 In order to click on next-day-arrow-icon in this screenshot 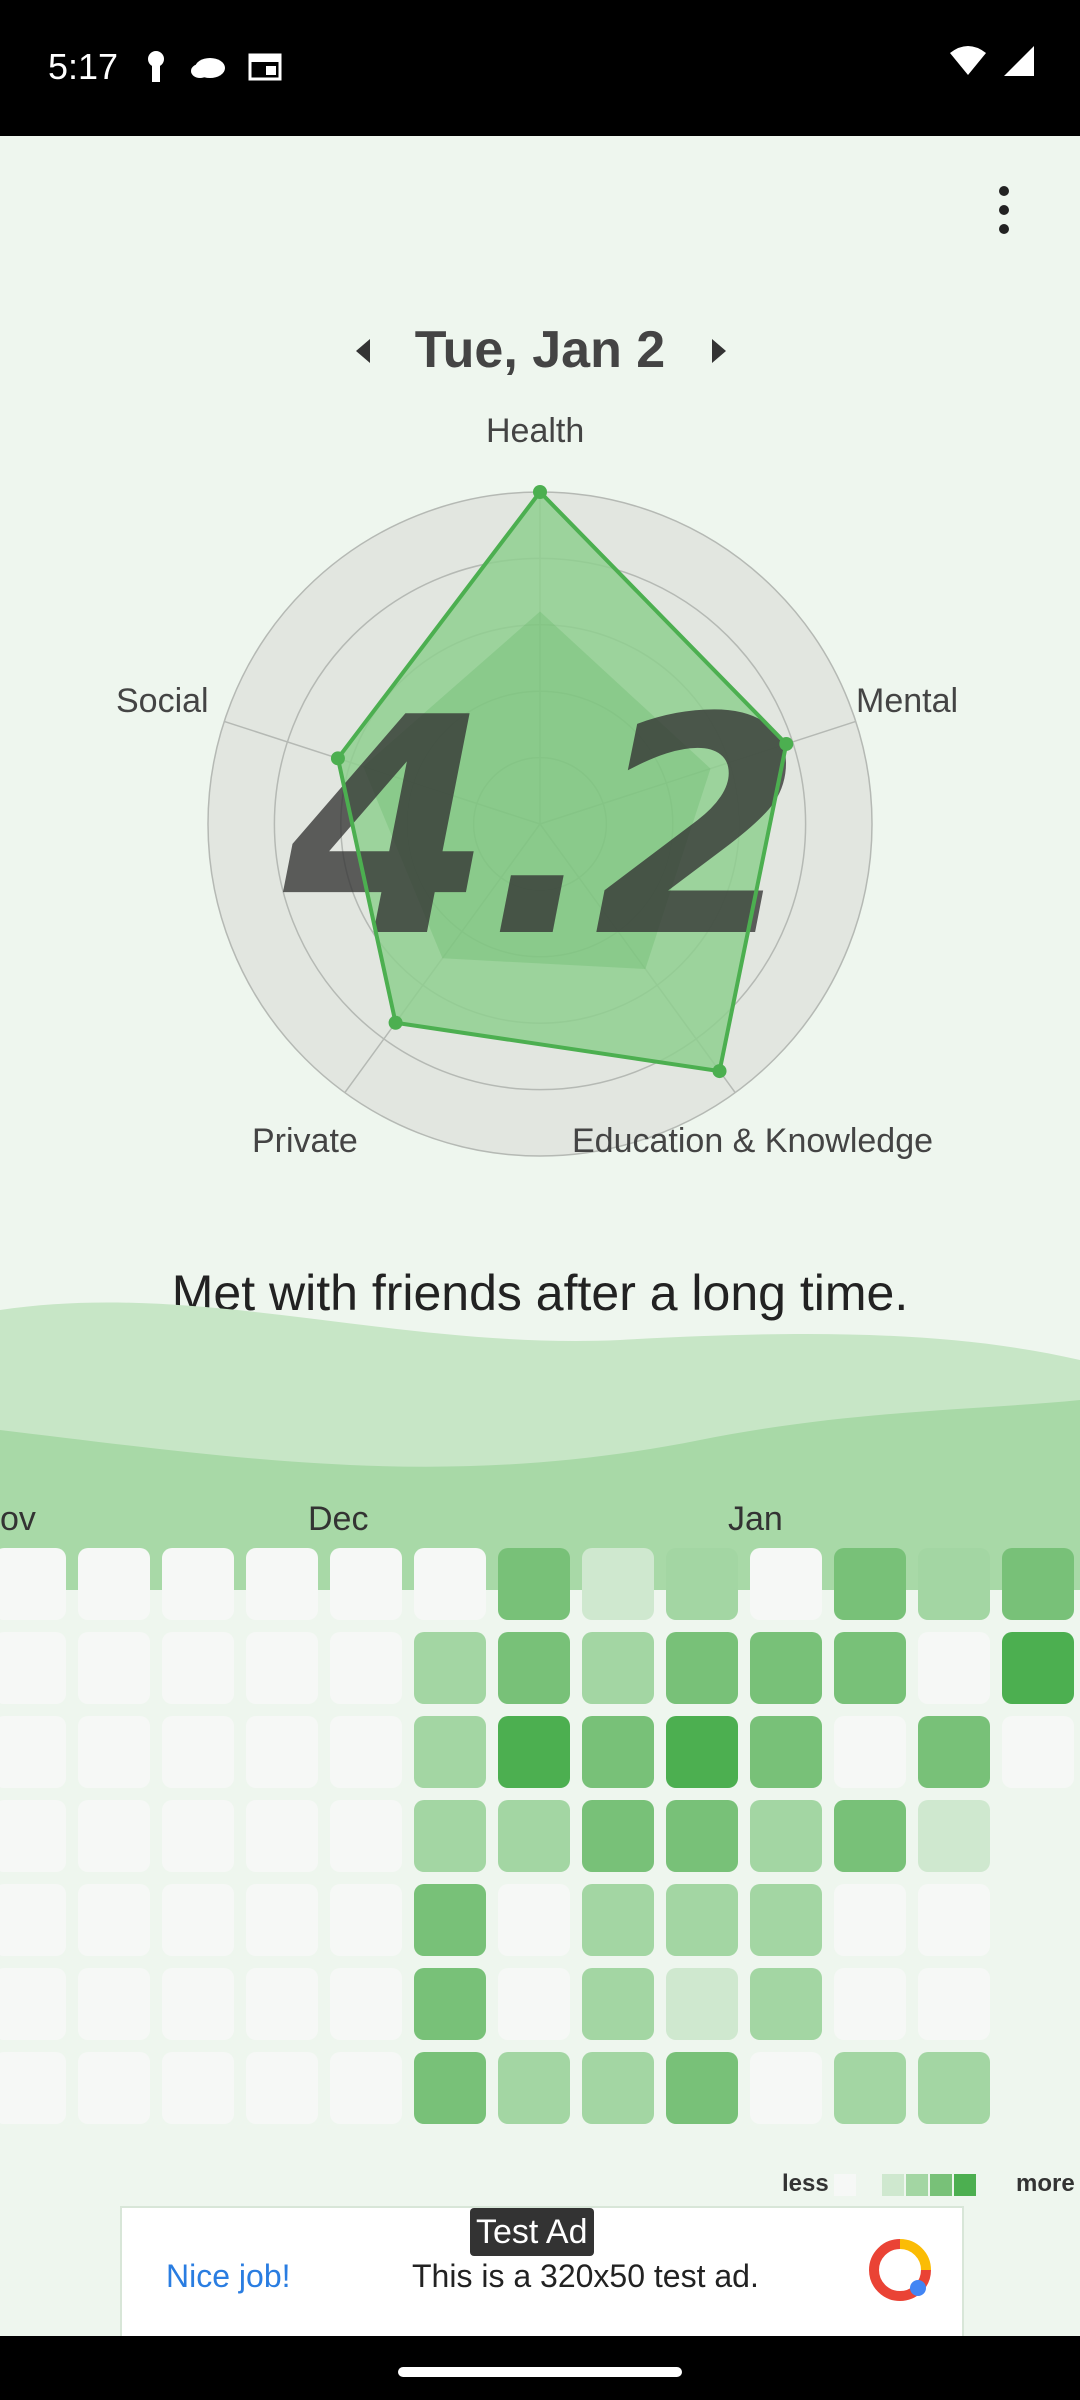, I will do `click(720, 351)`.